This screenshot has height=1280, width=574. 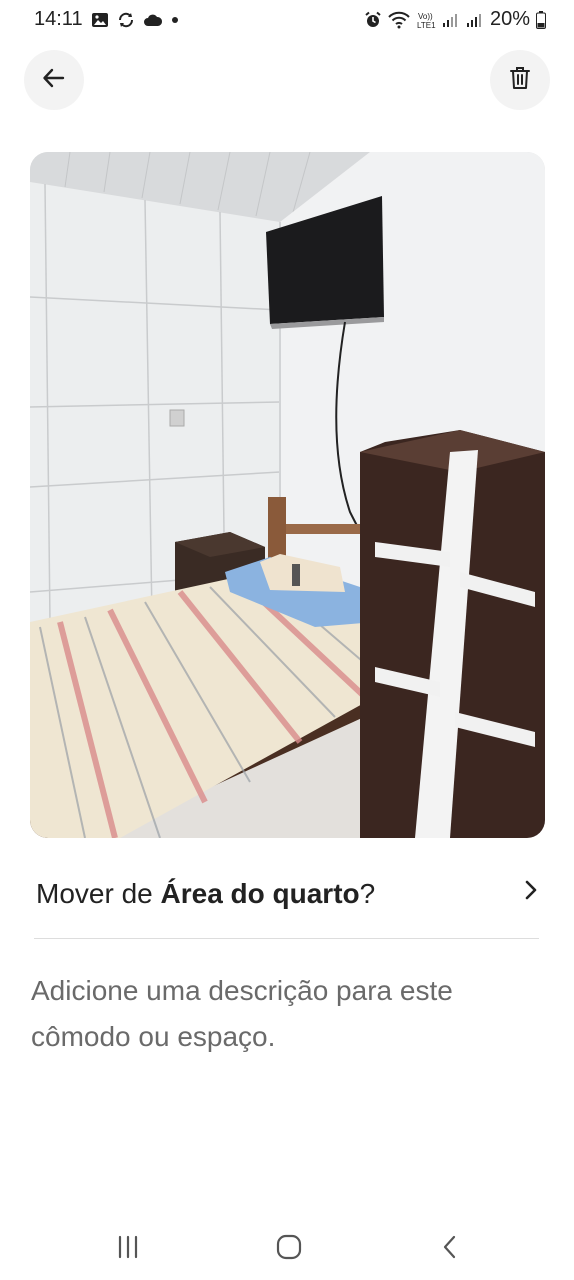 I want to click on home-button, so click(x=289, y=1249).